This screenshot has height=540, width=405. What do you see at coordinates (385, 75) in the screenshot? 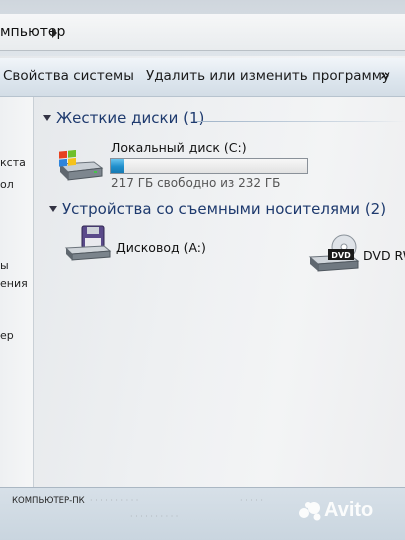
I see `more-commands-button: »` at bounding box center [385, 75].